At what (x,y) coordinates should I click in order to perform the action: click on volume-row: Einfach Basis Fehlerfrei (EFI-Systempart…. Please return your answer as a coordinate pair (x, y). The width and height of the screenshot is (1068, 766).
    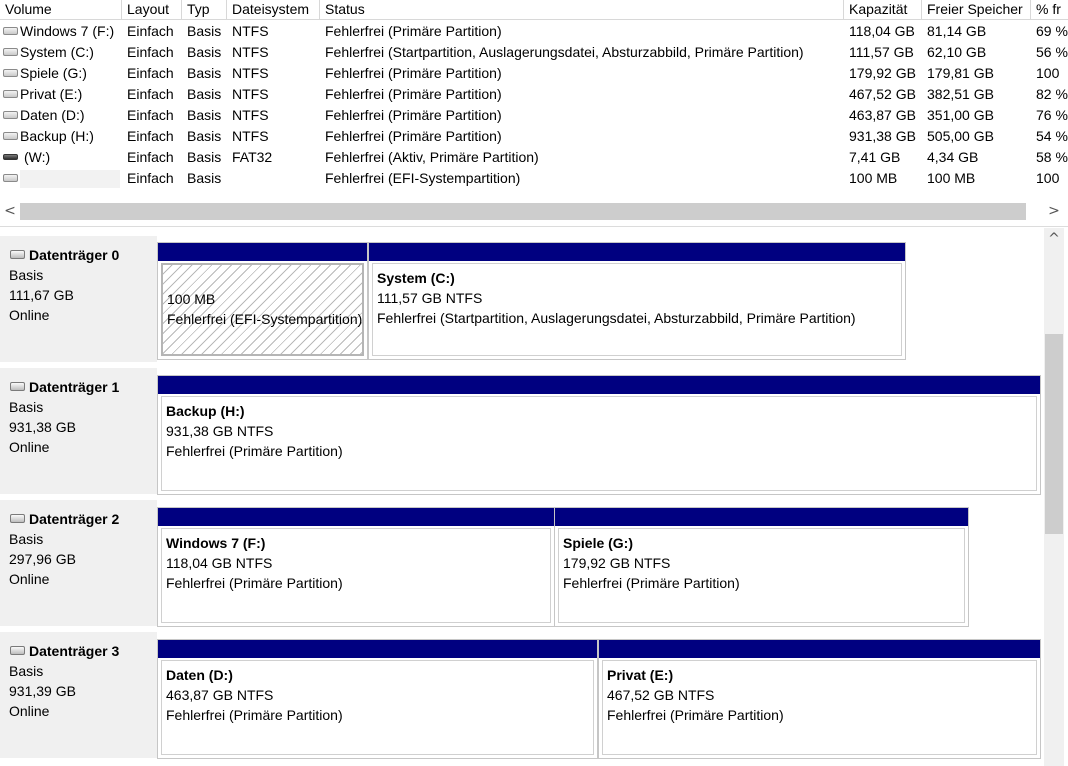
    Looking at the image, I should click on (534, 178).